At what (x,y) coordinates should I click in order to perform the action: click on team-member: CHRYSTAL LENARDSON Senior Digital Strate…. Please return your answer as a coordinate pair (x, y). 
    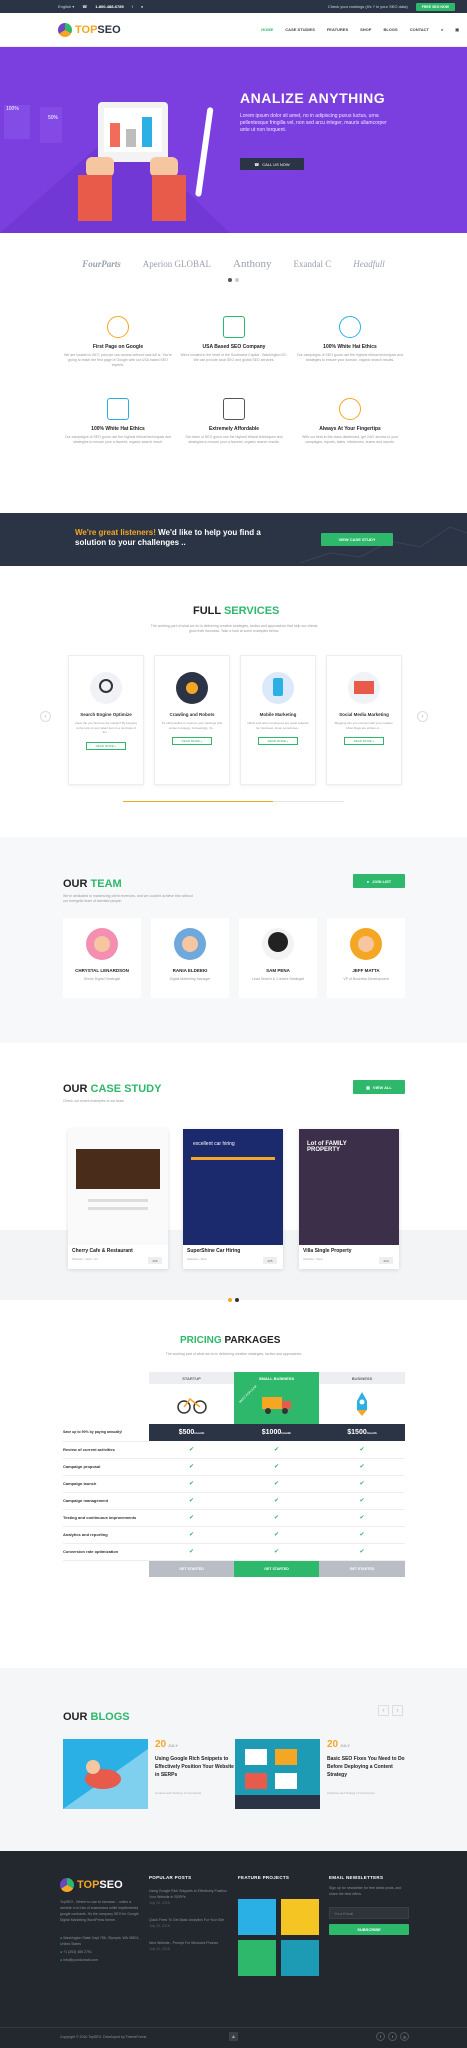
    Looking at the image, I should click on (102, 958).